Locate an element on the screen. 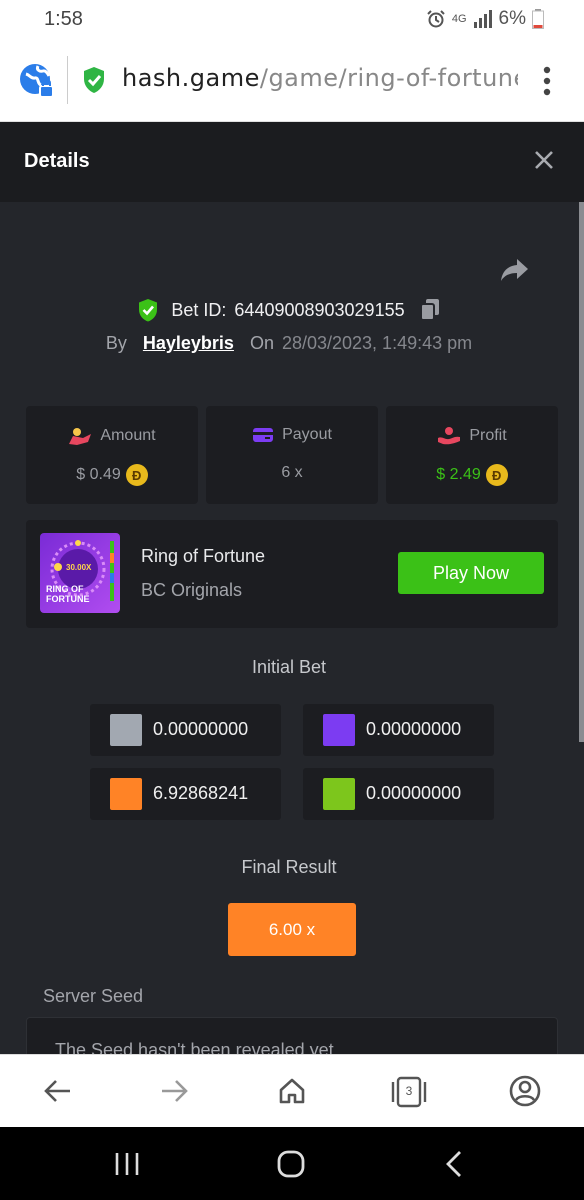 Image resolution: width=584 pixels, height=1200 pixels. by-label: By is located at coordinates (116, 343).